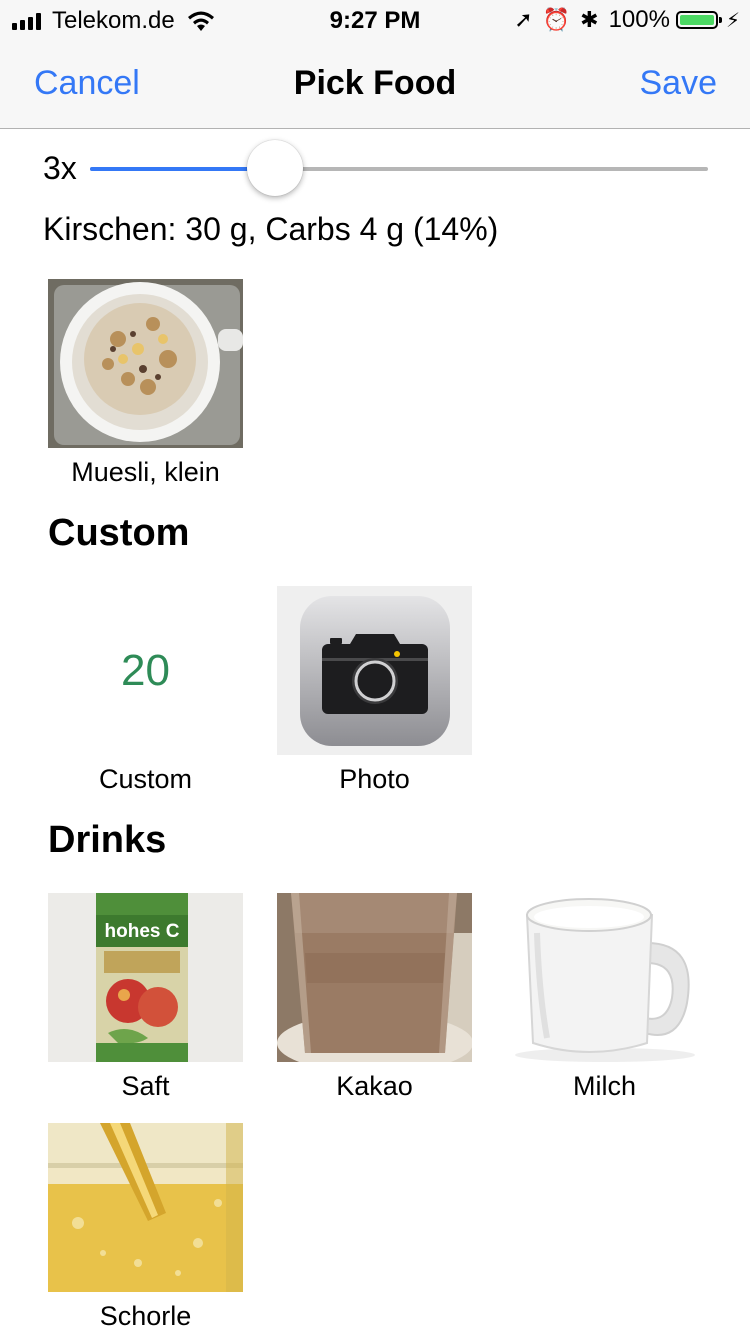 The image size is (750, 1334). I want to click on bluetooth-icon: ✱, so click(589, 19).